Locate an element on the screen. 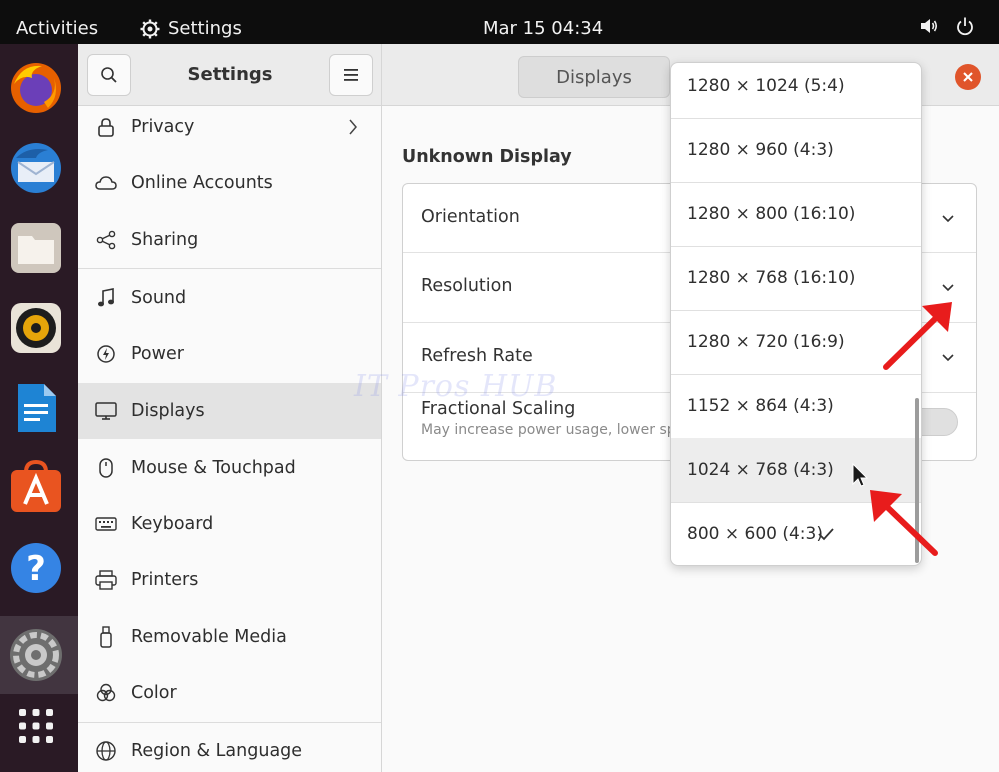  resolution-option: 1280 × 720 (16:9) is located at coordinates (796, 342).